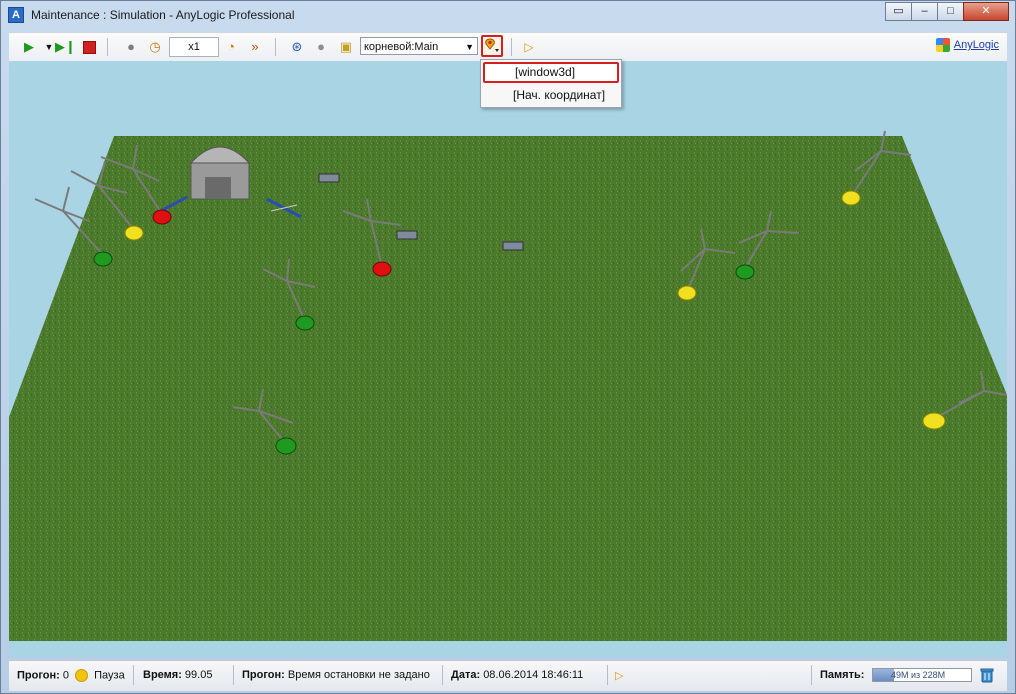 Image resolution: width=1016 pixels, height=694 pixels. What do you see at coordinates (898, 11) in the screenshot?
I see `restore-icon: ▭` at bounding box center [898, 11].